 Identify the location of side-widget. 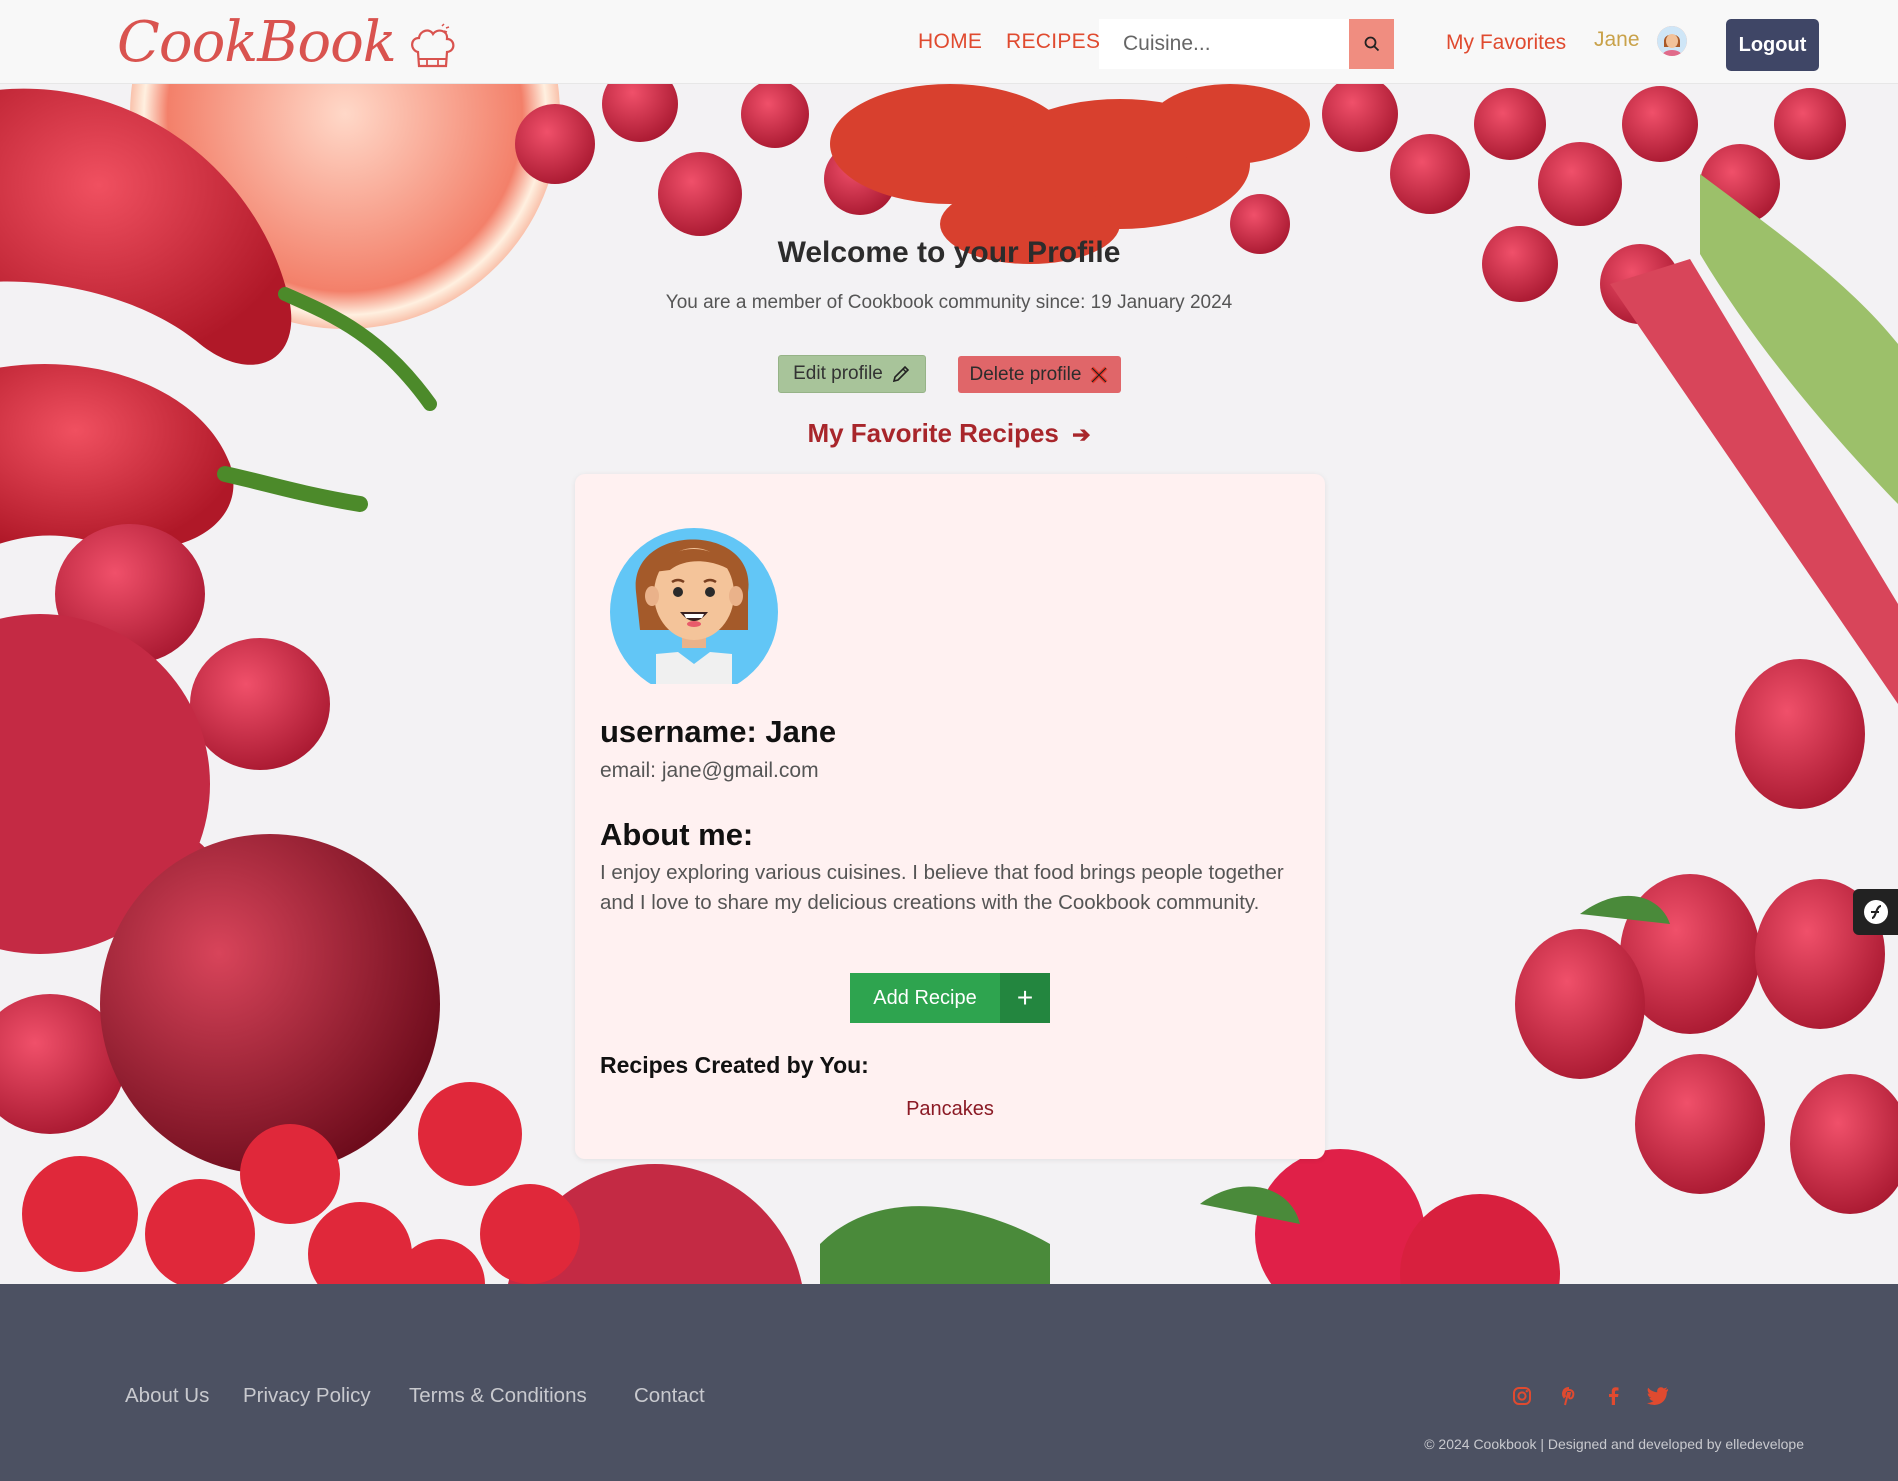
(1875, 912).